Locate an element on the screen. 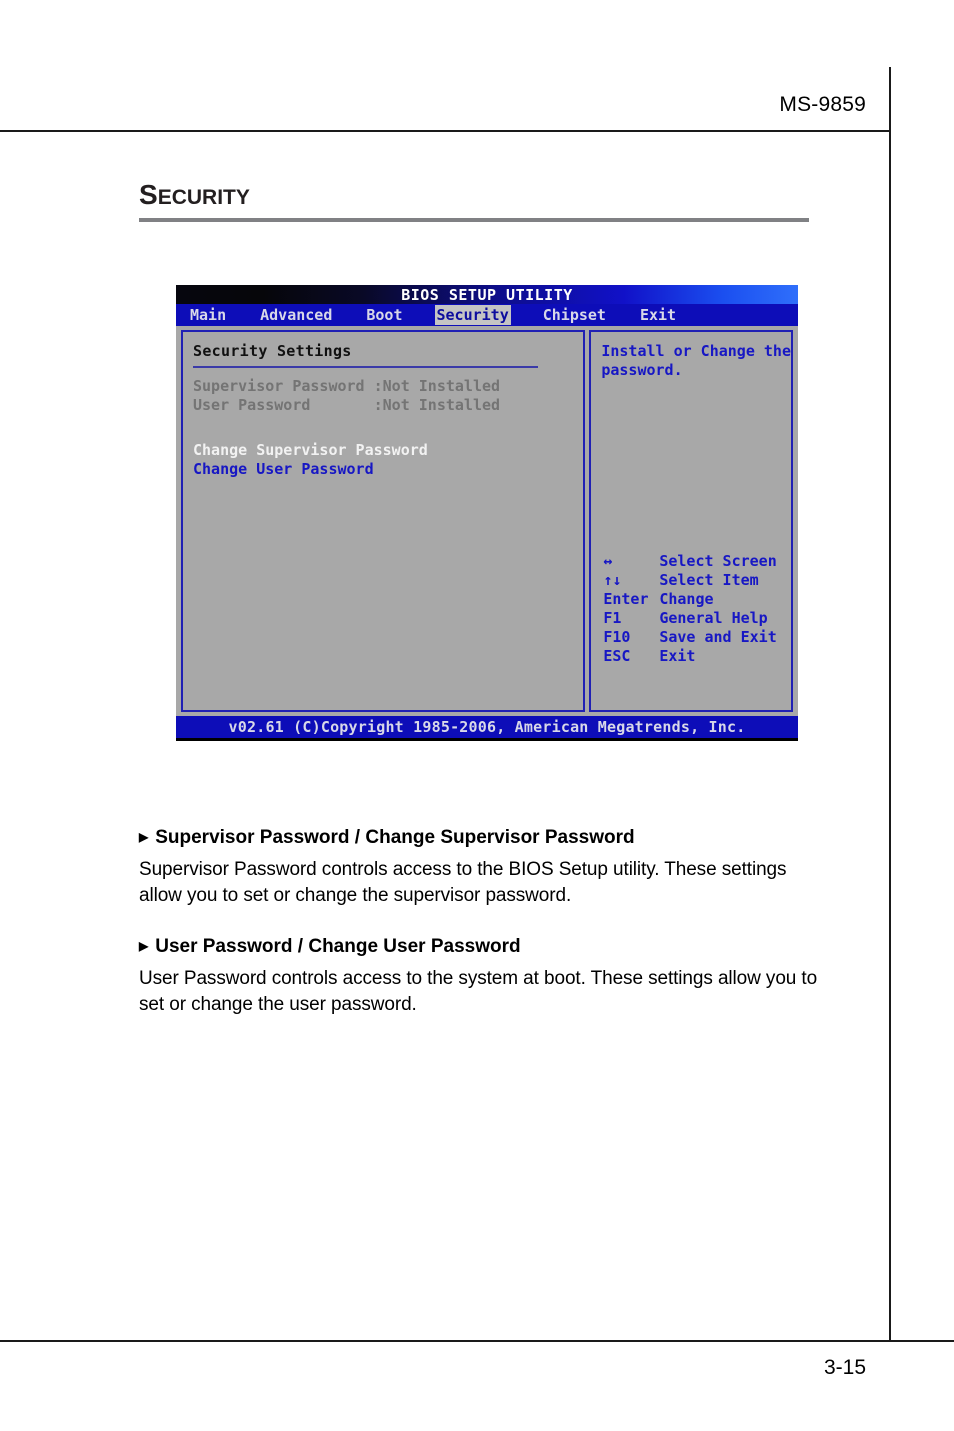 Image resolution: width=954 pixels, height=1431 pixels. page-right-border is located at coordinates (890, 704).